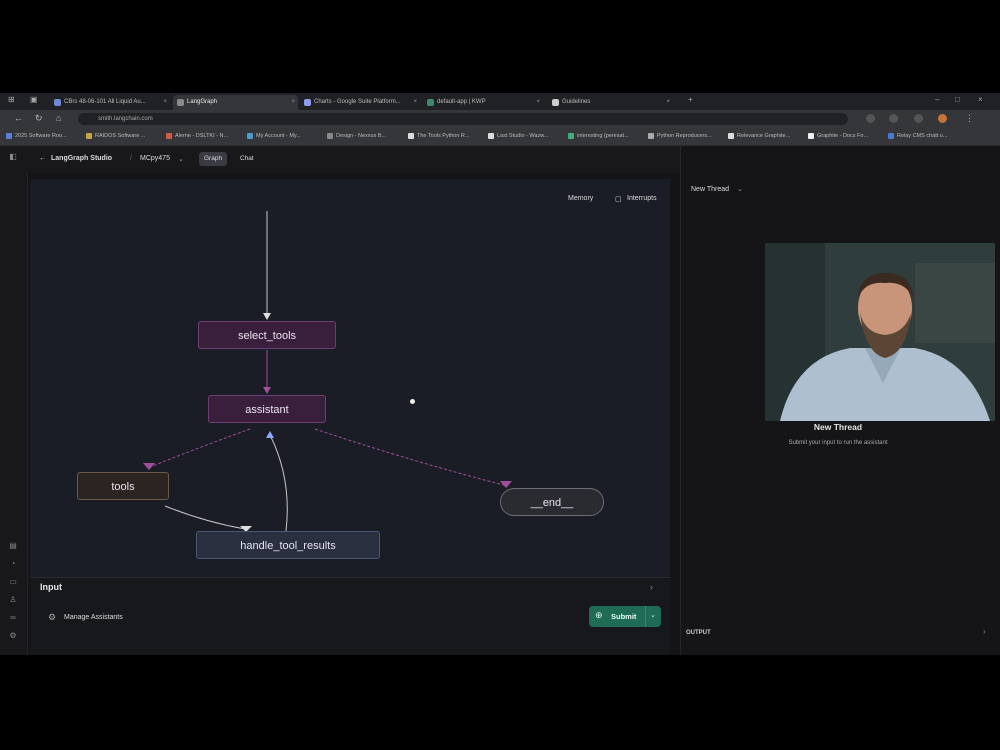 Image resolution: width=1000 pixels, height=750 pixels. Describe the element at coordinates (34, 99) in the screenshot. I see `tab-groups-icon: ▣` at that location.